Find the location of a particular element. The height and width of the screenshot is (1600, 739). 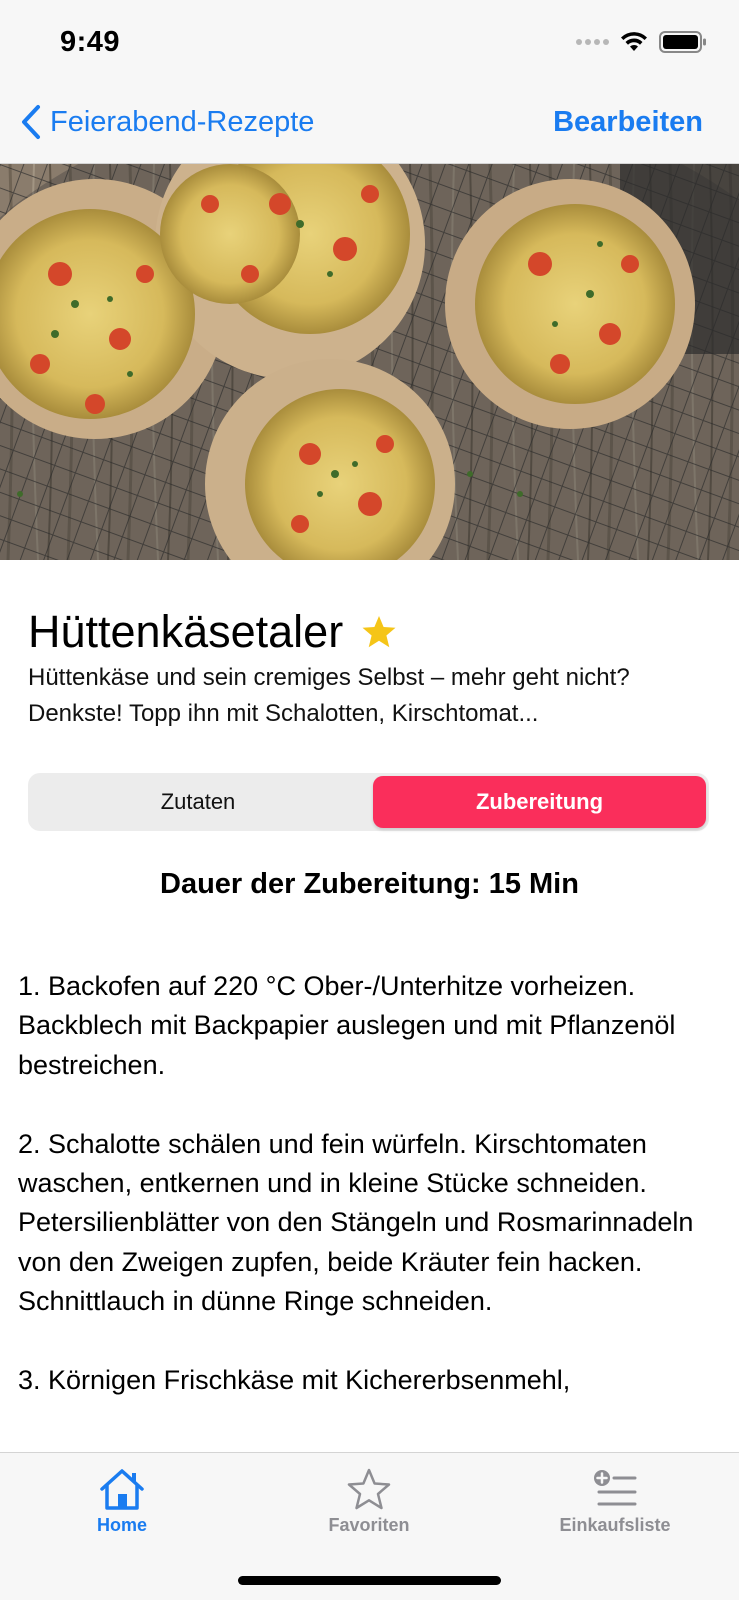

status-bar: 9:49 is located at coordinates (369, 45).